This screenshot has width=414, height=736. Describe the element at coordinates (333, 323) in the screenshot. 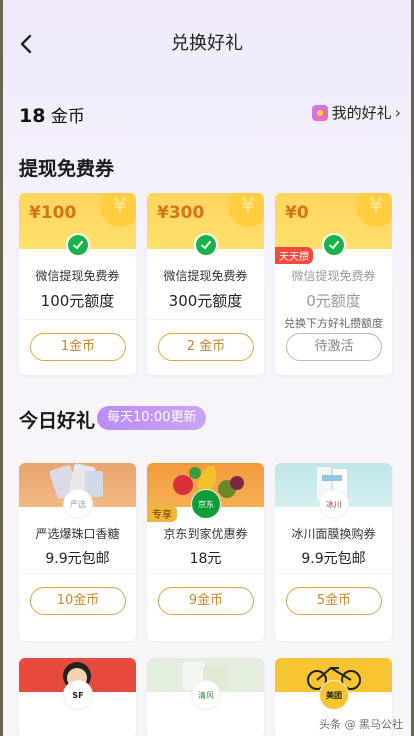

I see `voucher-note: 兑换下方好礼攒额度` at that location.